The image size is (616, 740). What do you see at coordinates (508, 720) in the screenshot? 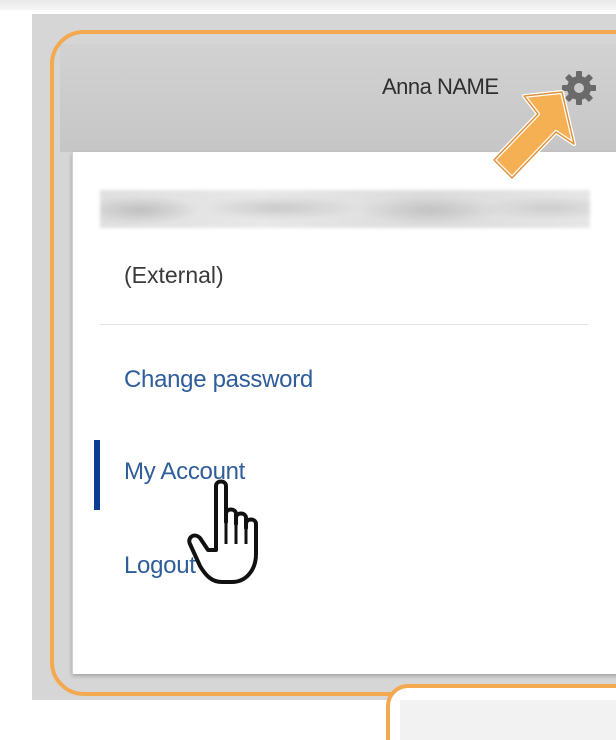
I see `secondary-panel` at bounding box center [508, 720].